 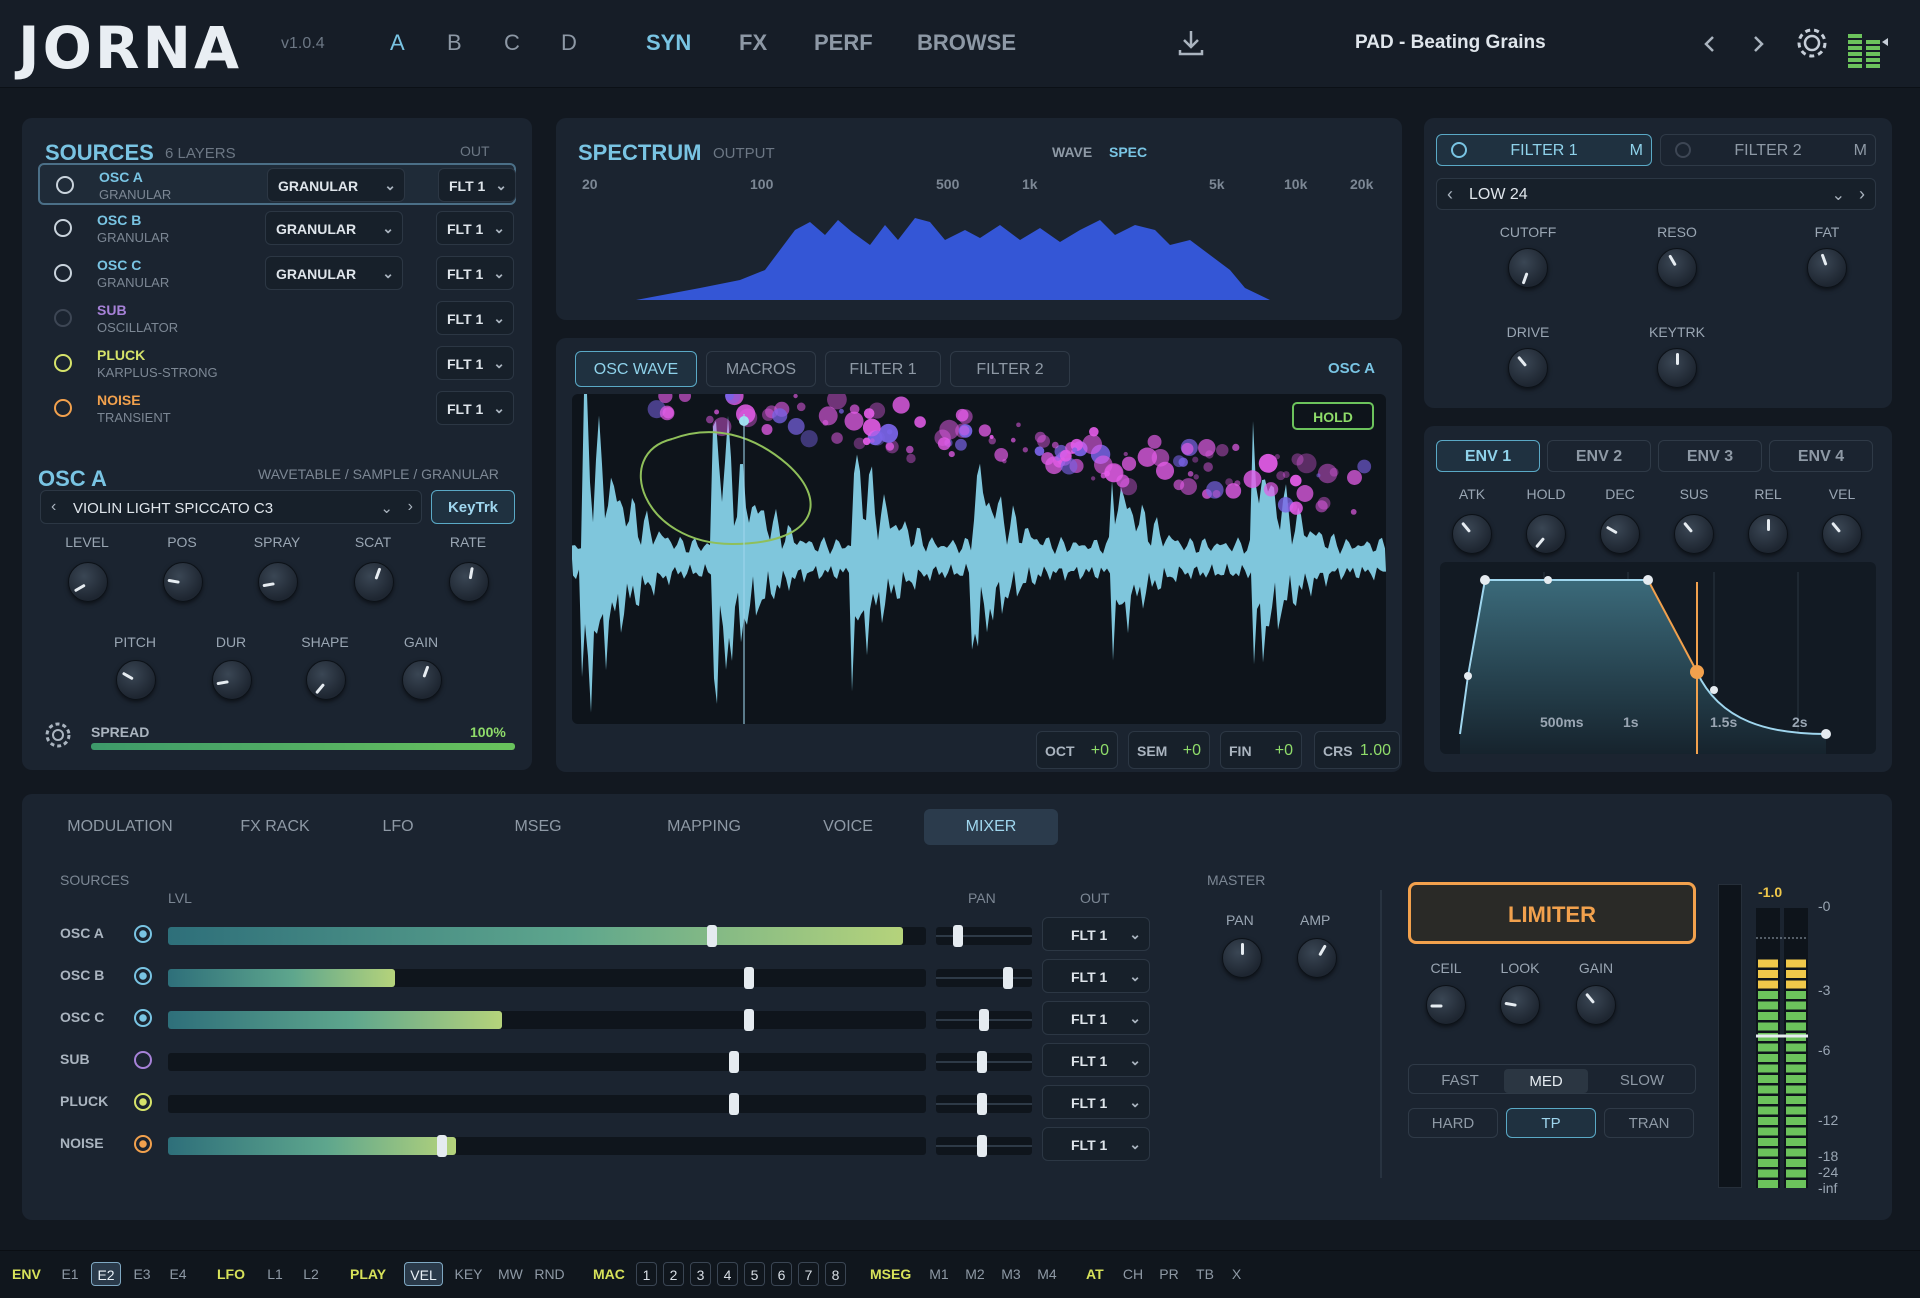 What do you see at coordinates (275, 827) in the screenshot?
I see `tab-fx-rack: FX RACK` at bounding box center [275, 827].